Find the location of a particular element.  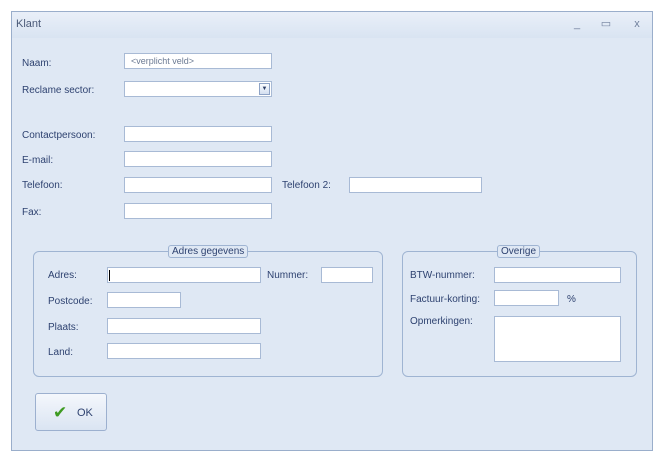

ok-button: ✔ OK is located at coordinates (71, 412).